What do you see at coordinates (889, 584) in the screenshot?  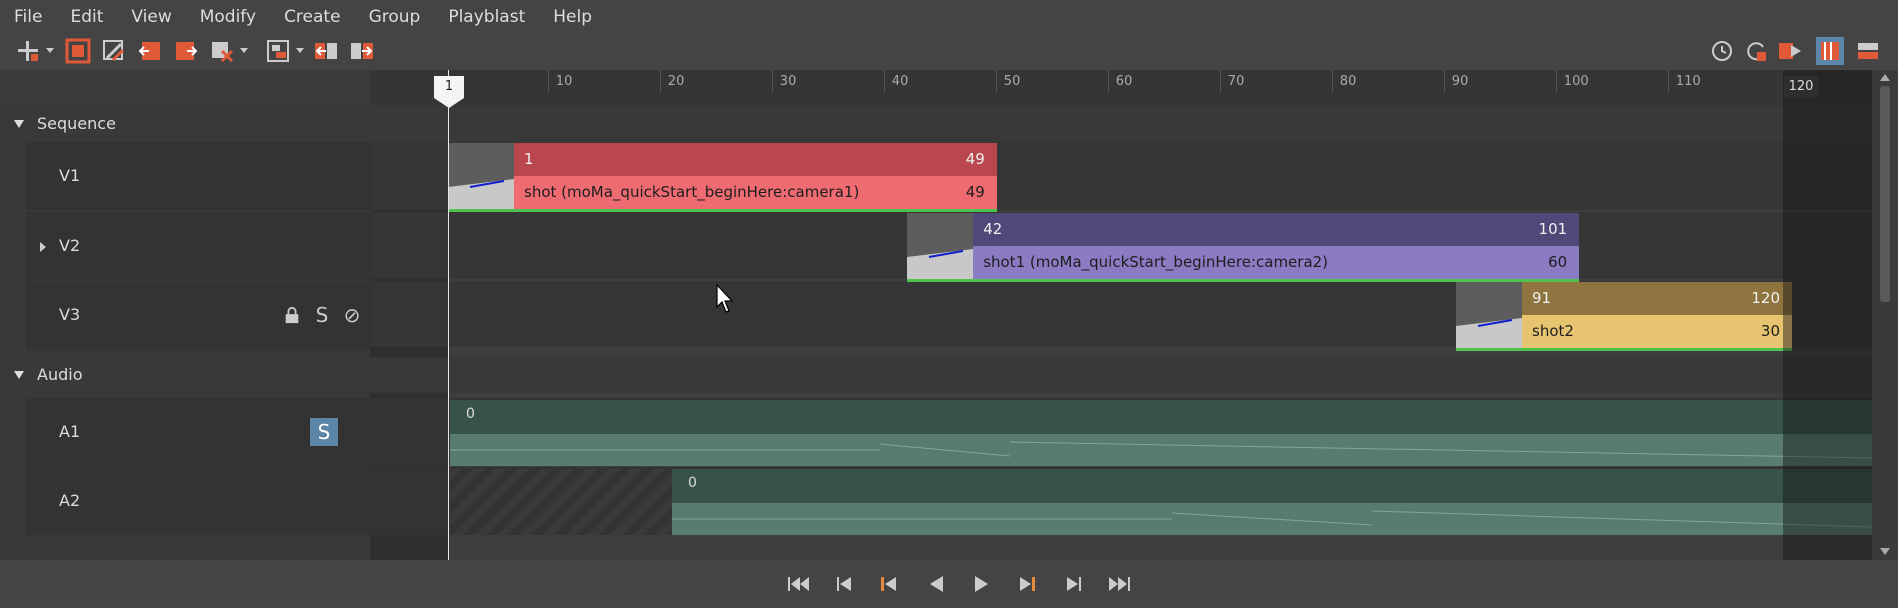 I see `previous-shot-icon` at bounding box center [889, 584].